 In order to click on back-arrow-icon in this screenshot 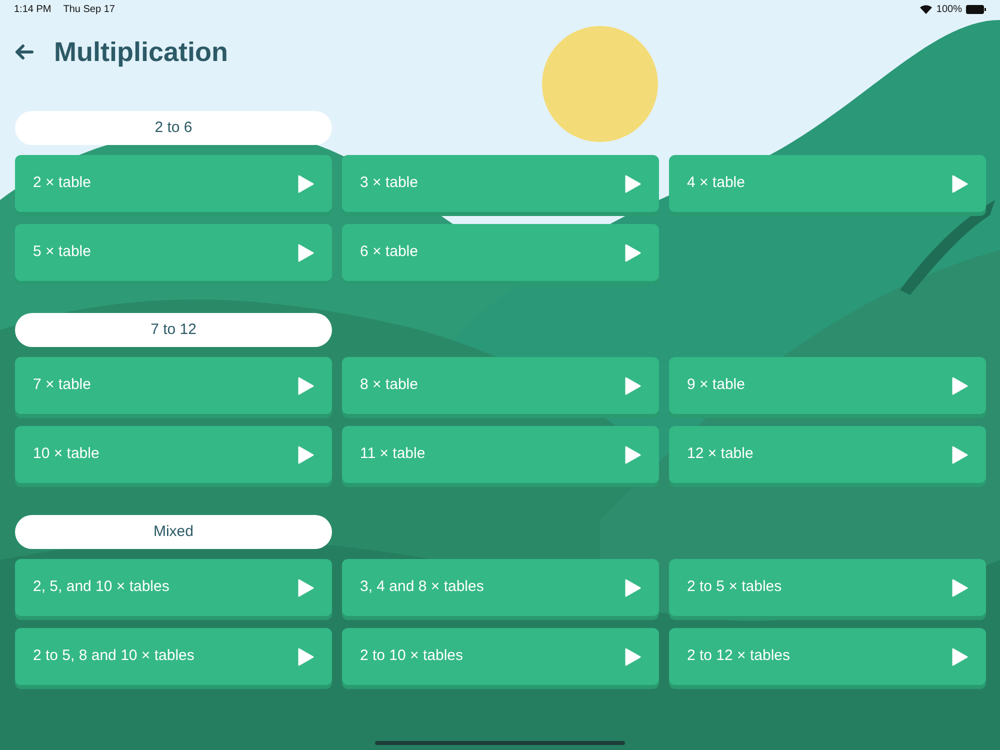, I will do `click(24, 52)`.